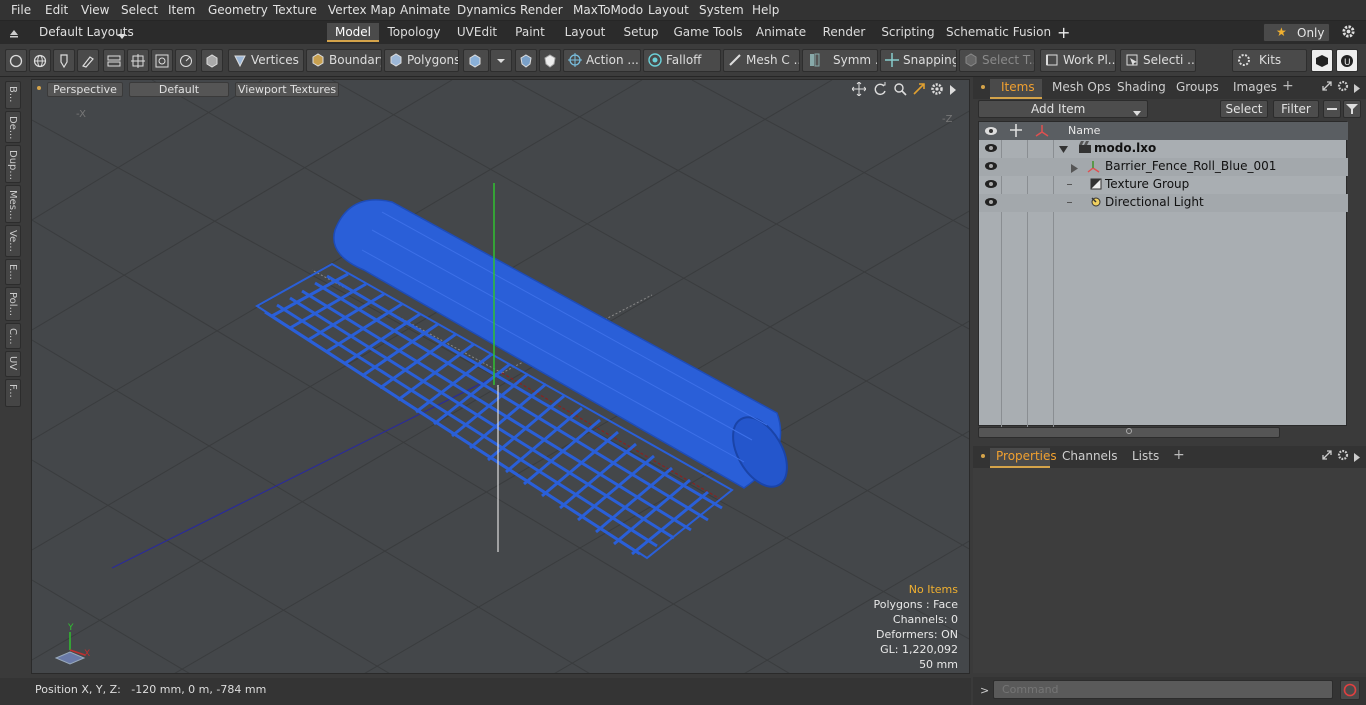  I want to click on menu-item: Item, so click(181, 10).